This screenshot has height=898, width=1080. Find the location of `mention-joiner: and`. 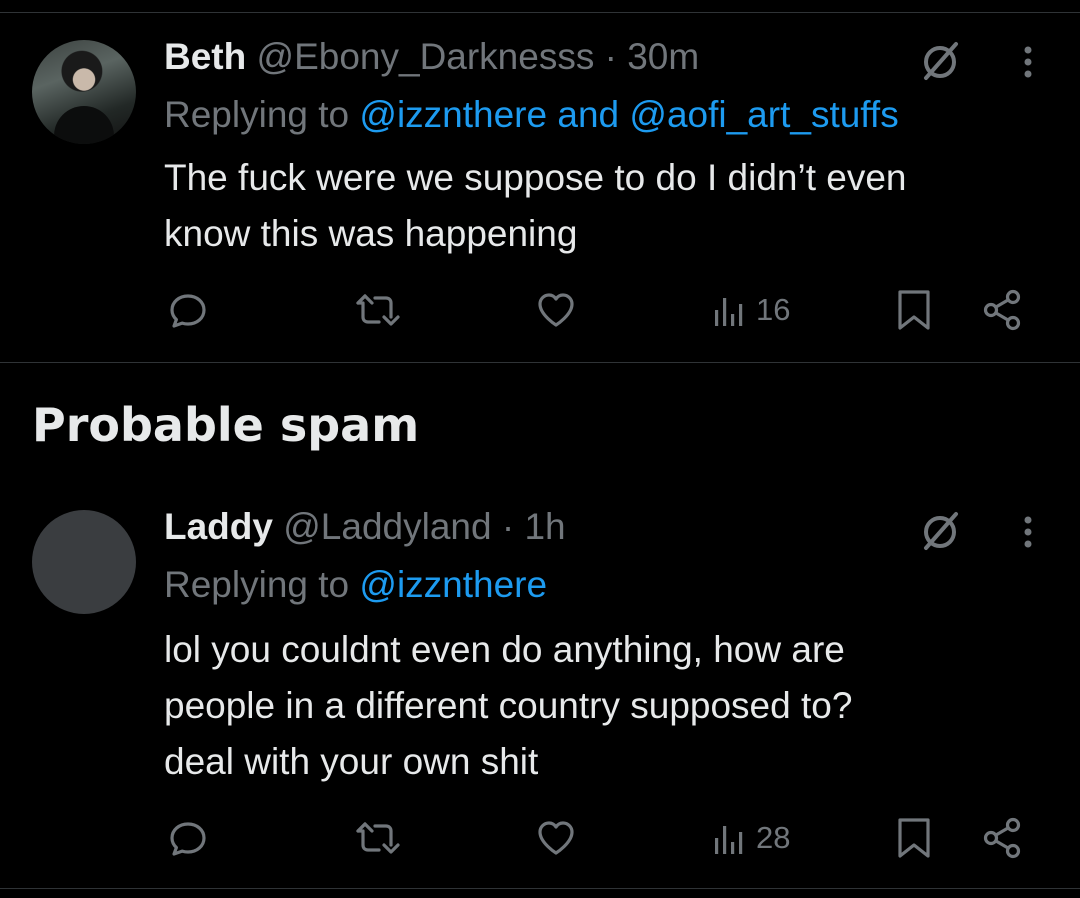

mention-joiner: and is located at coordinates (588, 114).